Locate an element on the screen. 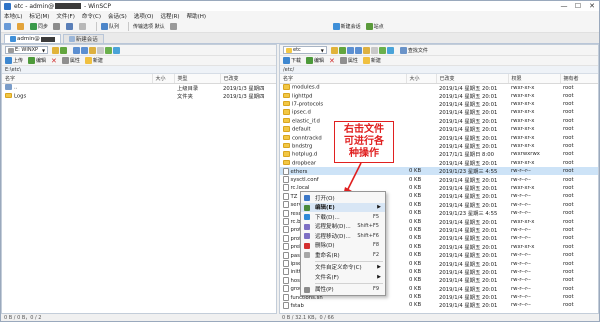 This screenshot has height=322, width=600. home-icon is located at coordinates (382, 50).